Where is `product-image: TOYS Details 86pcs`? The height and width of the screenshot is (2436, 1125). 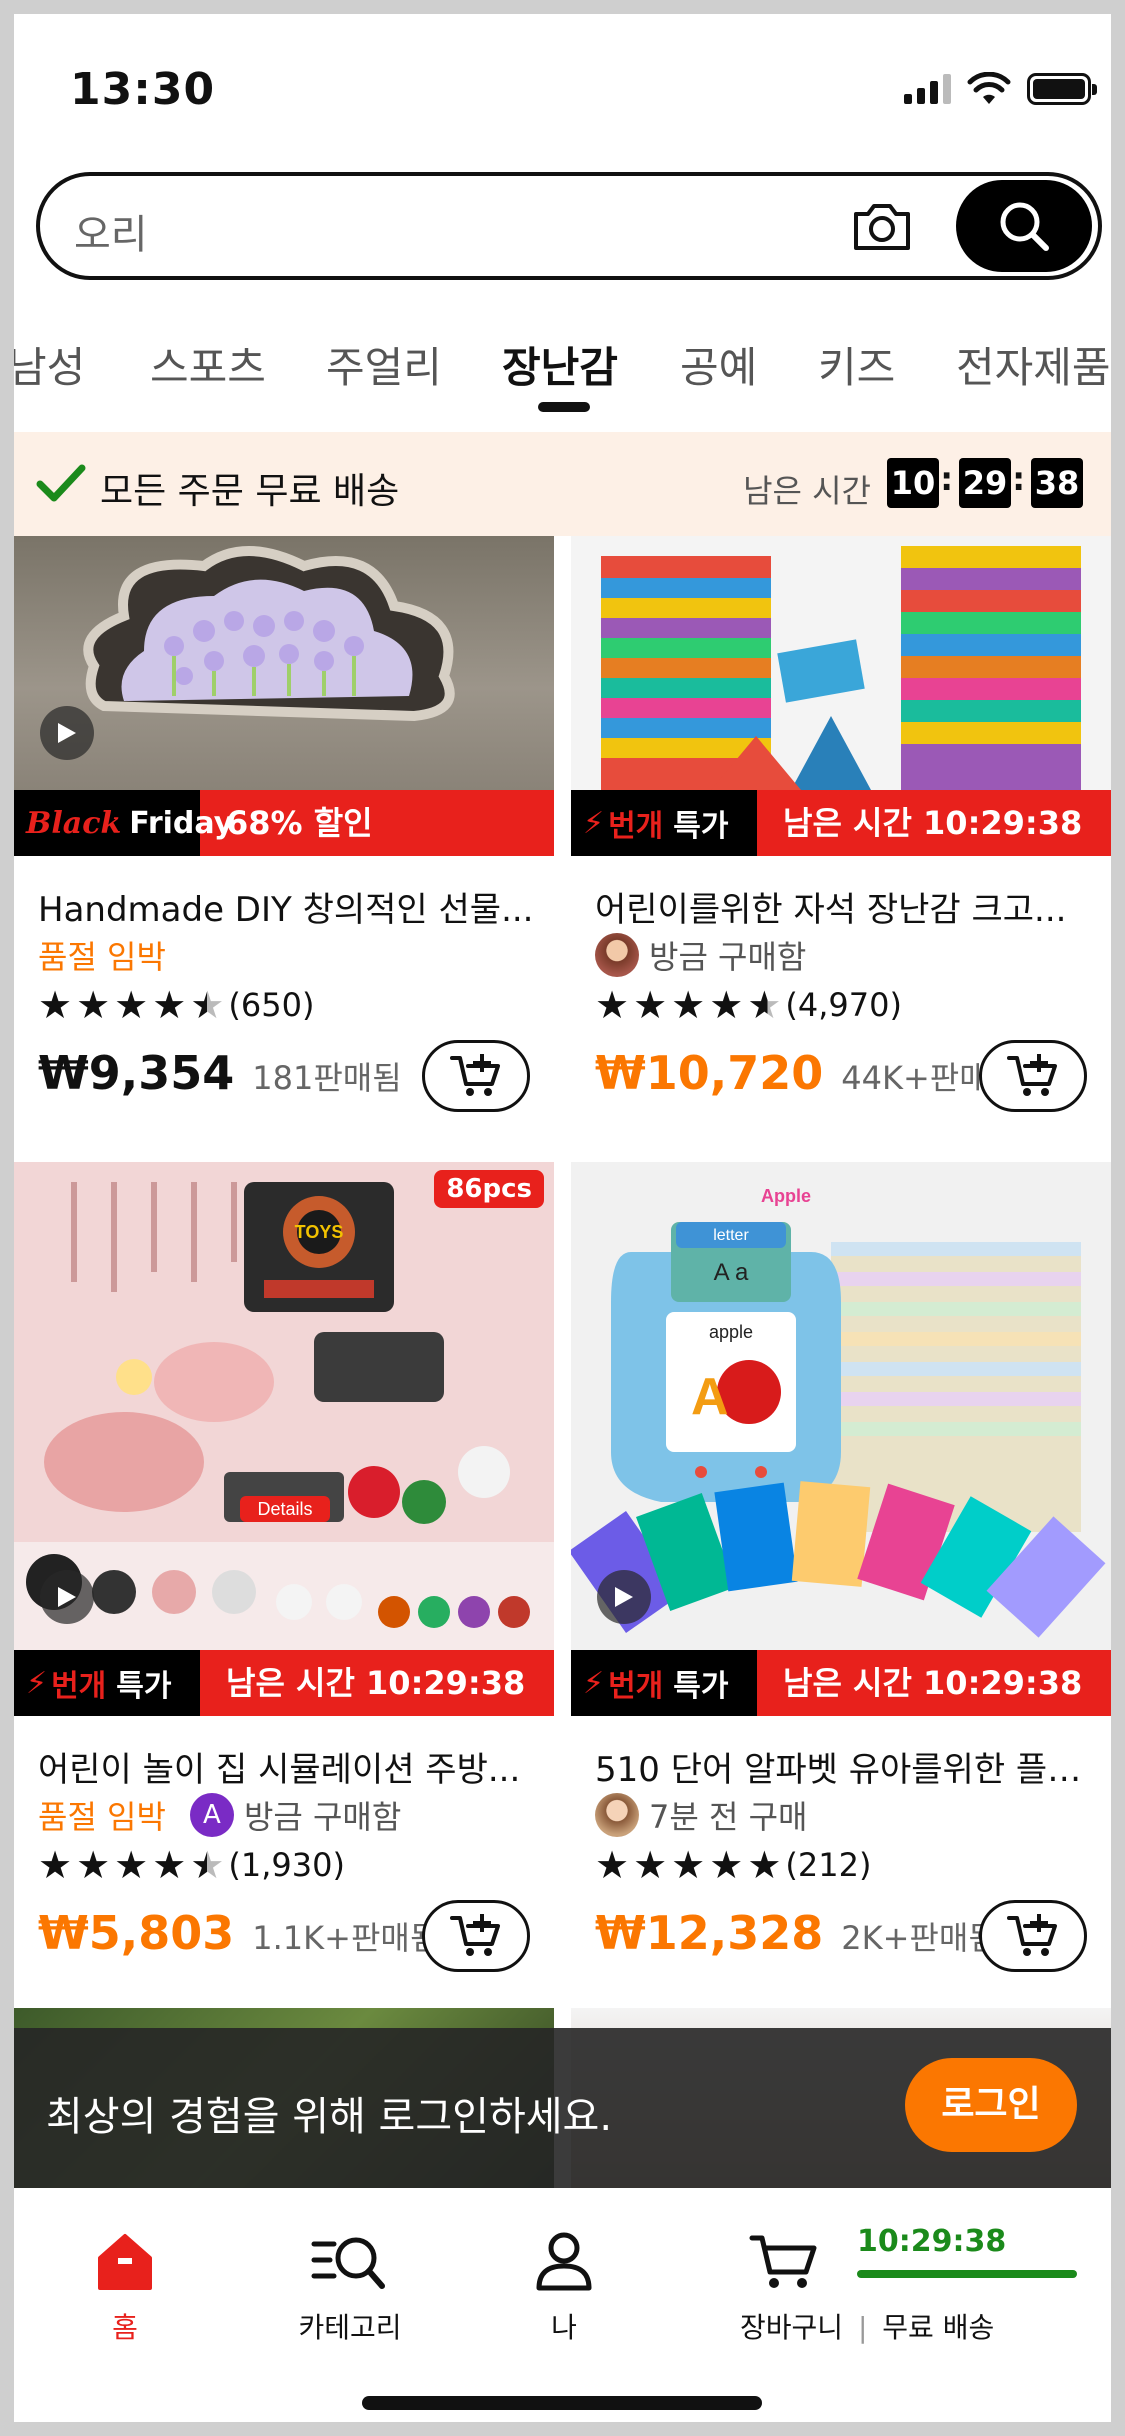
product-image: TOYS Details 86pcs is located at coordinates (284, 1406).